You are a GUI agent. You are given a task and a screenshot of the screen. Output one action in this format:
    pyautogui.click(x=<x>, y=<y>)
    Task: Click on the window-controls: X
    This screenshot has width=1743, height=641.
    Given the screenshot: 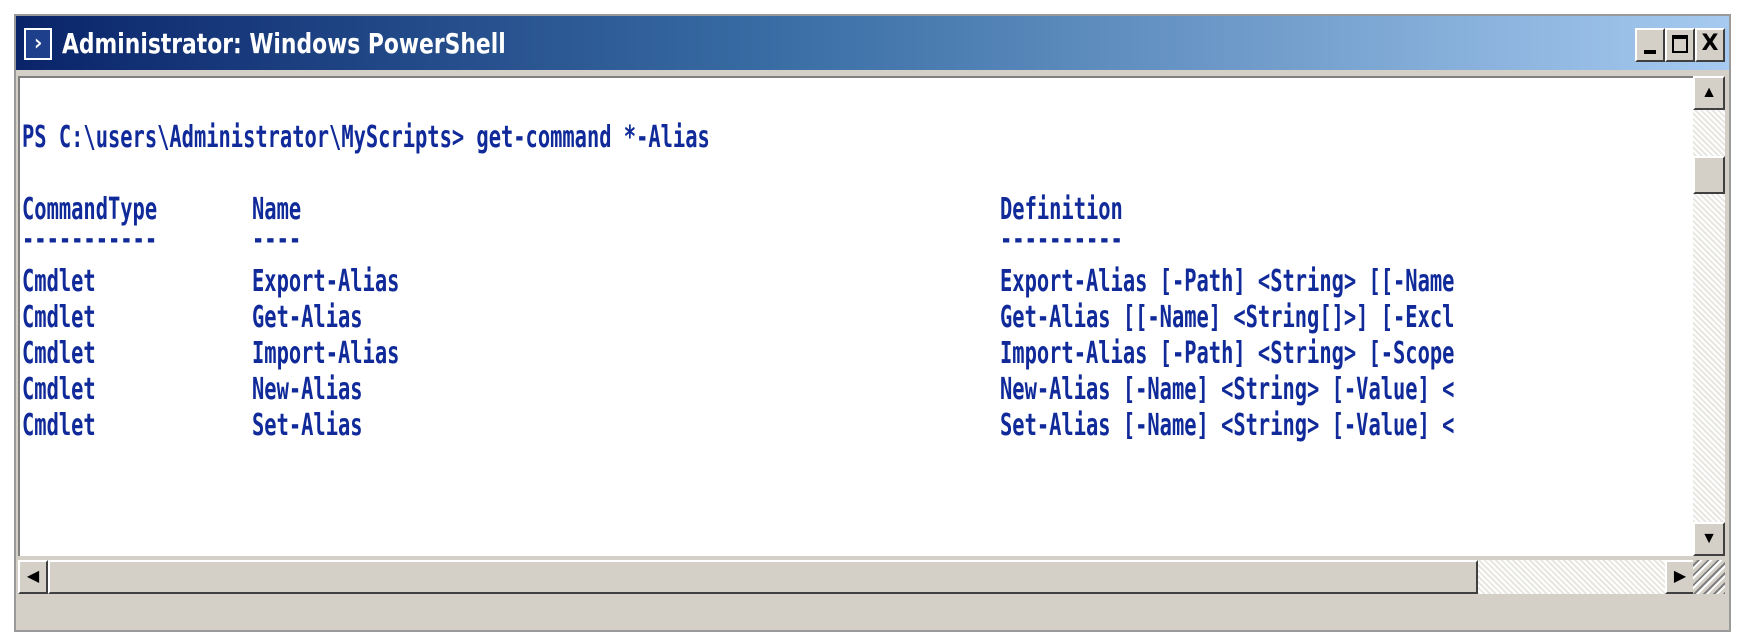 What is the action you would take?
    pyautogui.click(x=1680, y=45)
    